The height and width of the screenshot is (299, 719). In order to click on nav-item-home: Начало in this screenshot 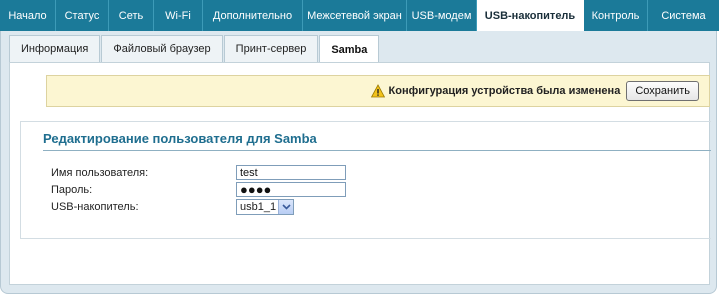, I will do `click(28, 15)`.